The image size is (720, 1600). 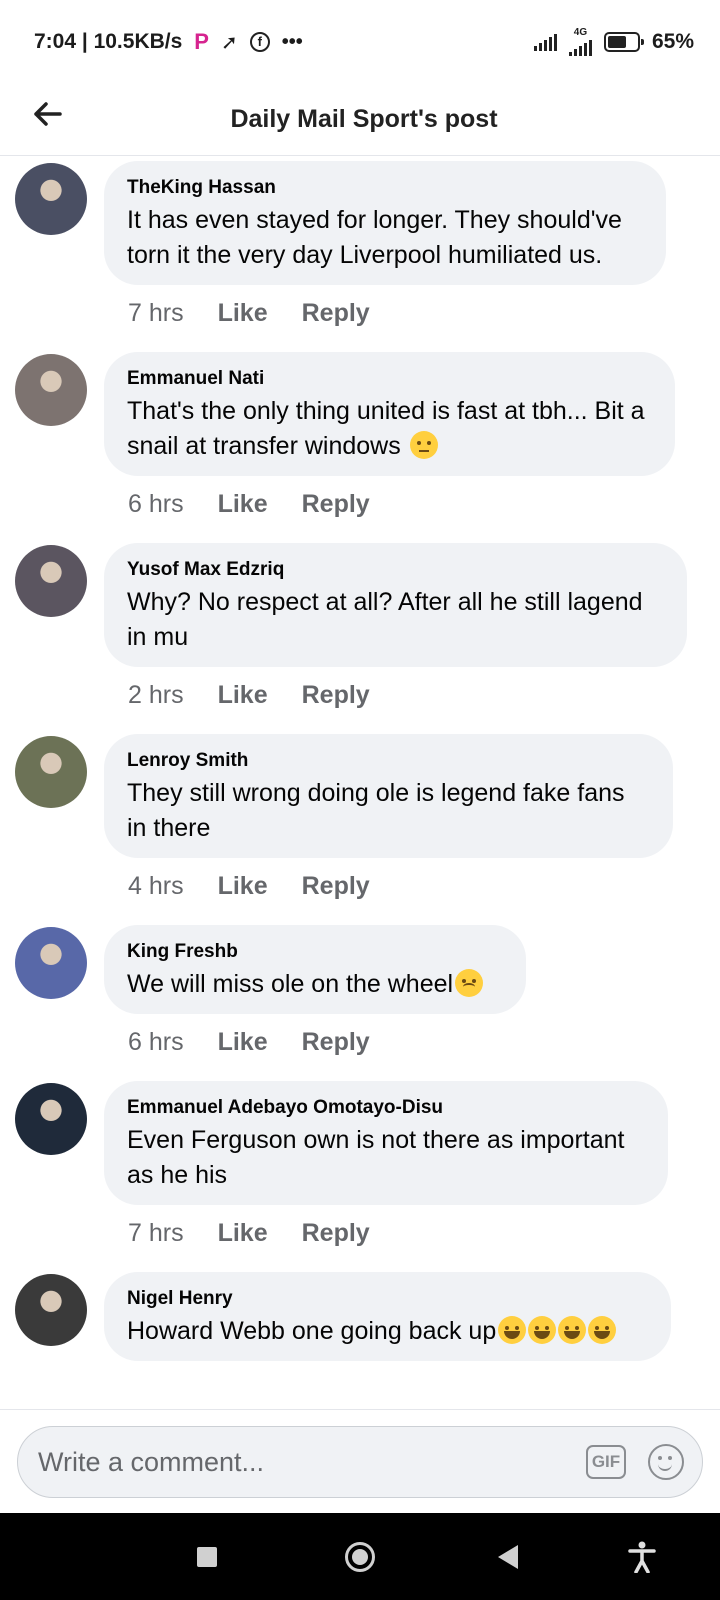 I want to click on gif-button: GIF, so click(x=606, y=1462).